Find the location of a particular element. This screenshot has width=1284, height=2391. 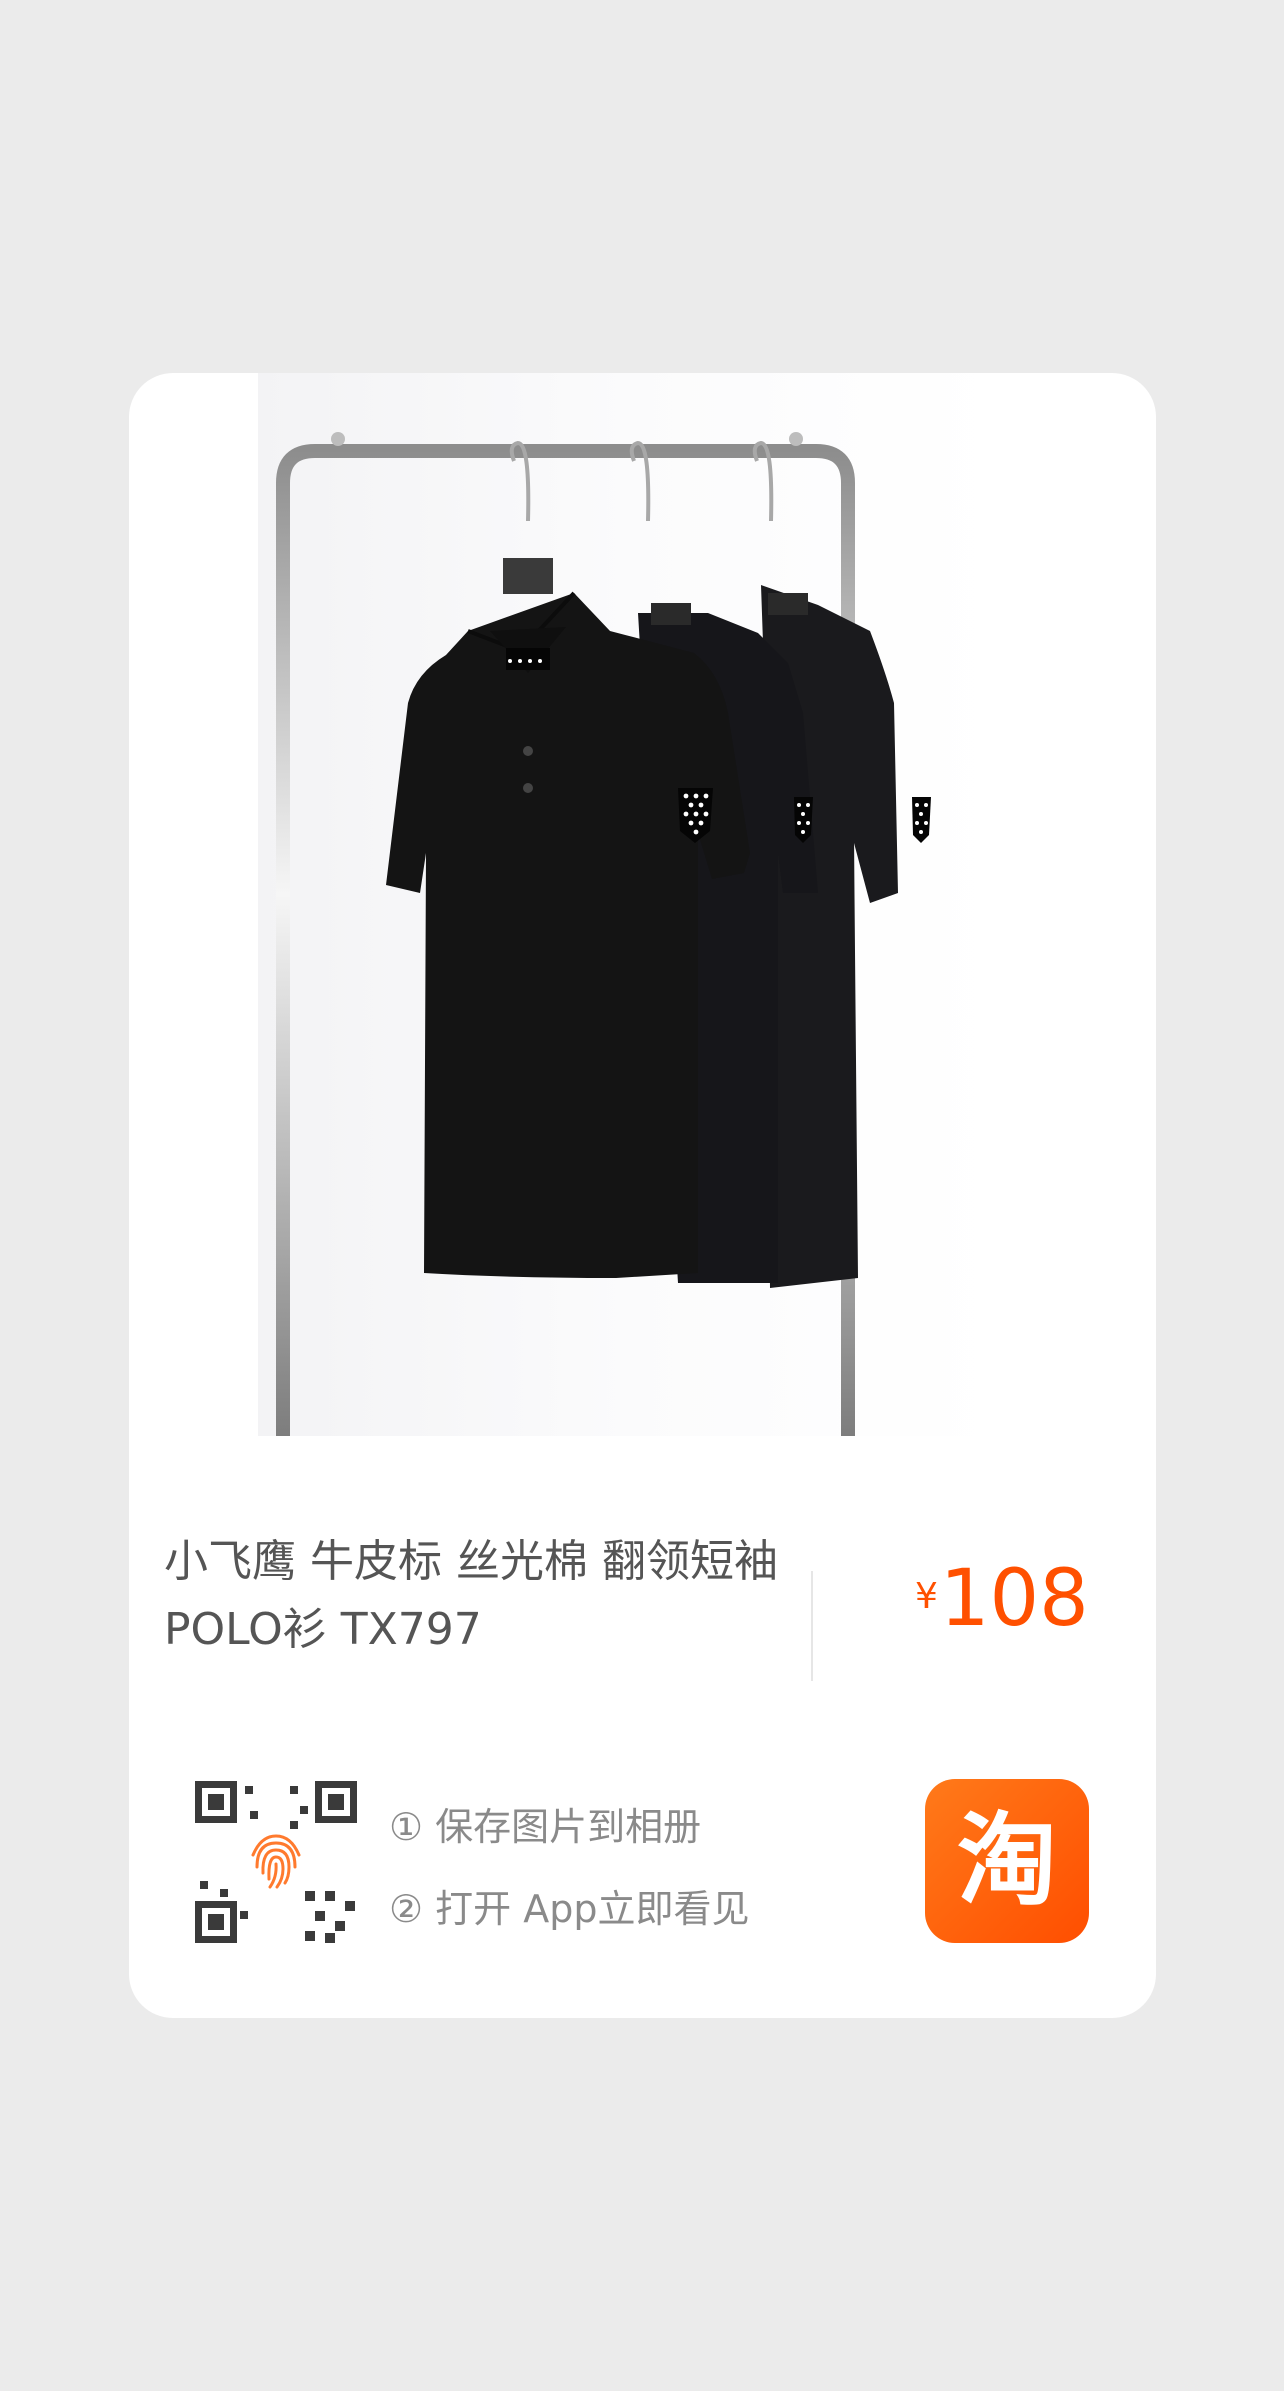

product-title: 小飞鹰 牛皮标 丝光棉 翻领短袖 POLO衫 TX797 is located at coordinates (474, 1596).